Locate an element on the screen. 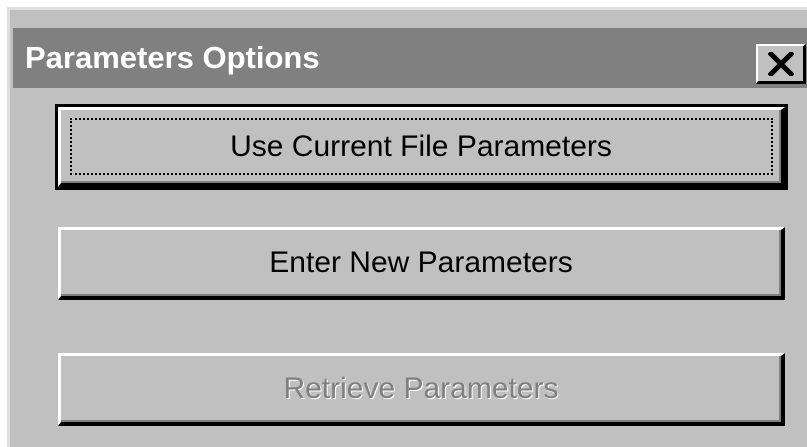 This screenshot has height=447, width=807. use-current-file-parameters-label: Use Current File Parameters is located at coordinates (421, 146).